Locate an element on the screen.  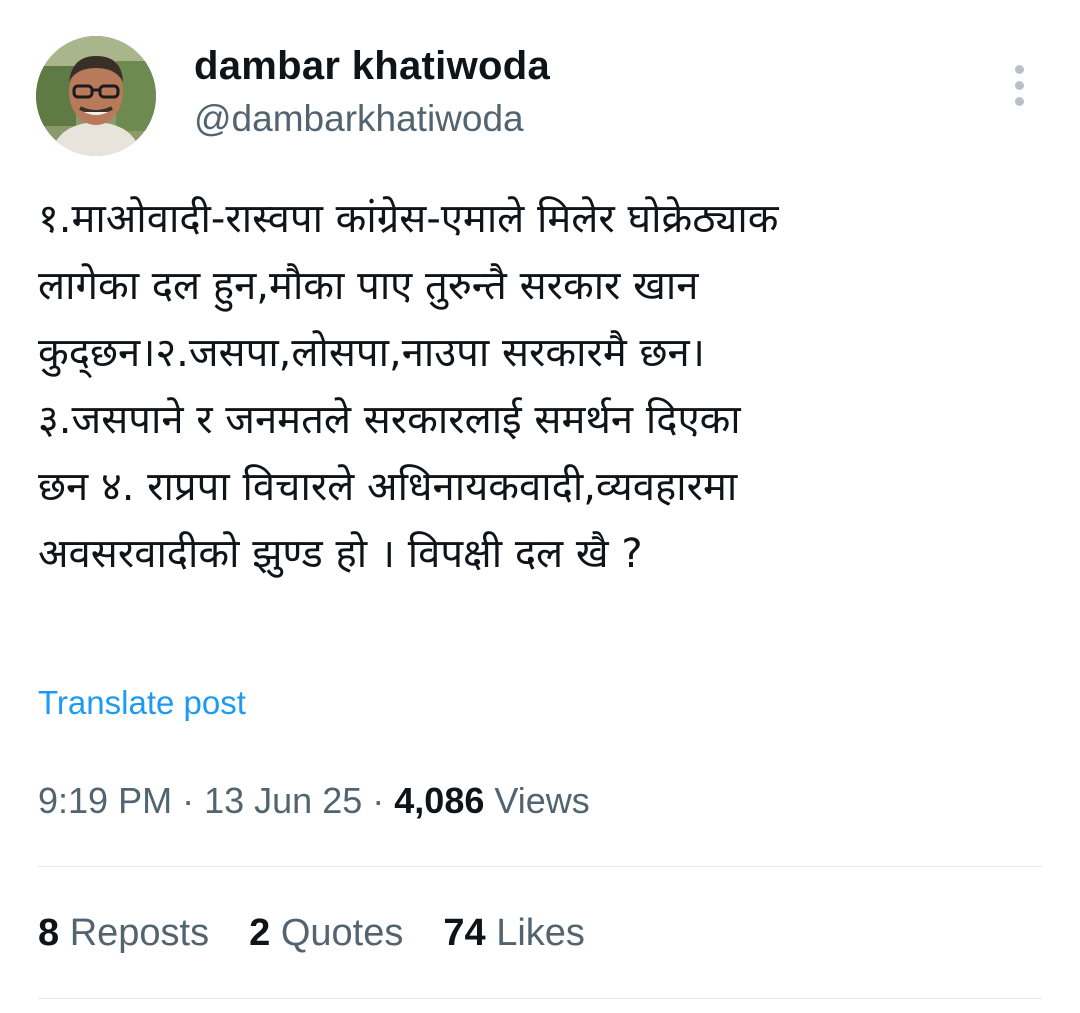
author-handle: @dambarkhatiwoda is located at coordinates (359, 119).